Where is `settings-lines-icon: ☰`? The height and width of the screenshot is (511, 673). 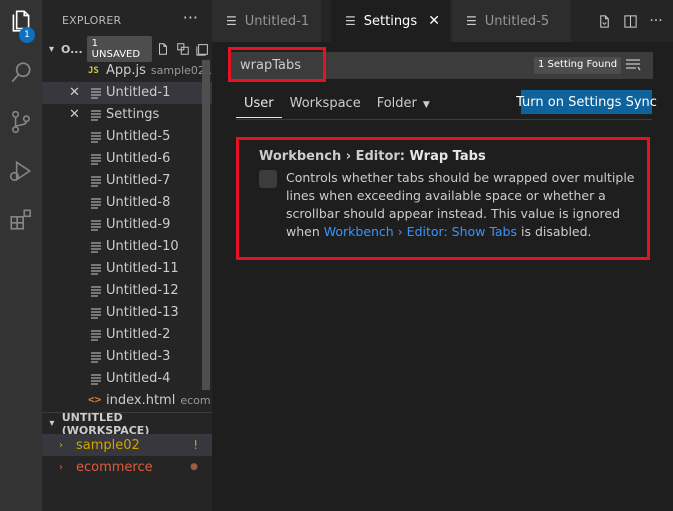
settings-lines-icon: ☰ is located at coordinates (350, 21).